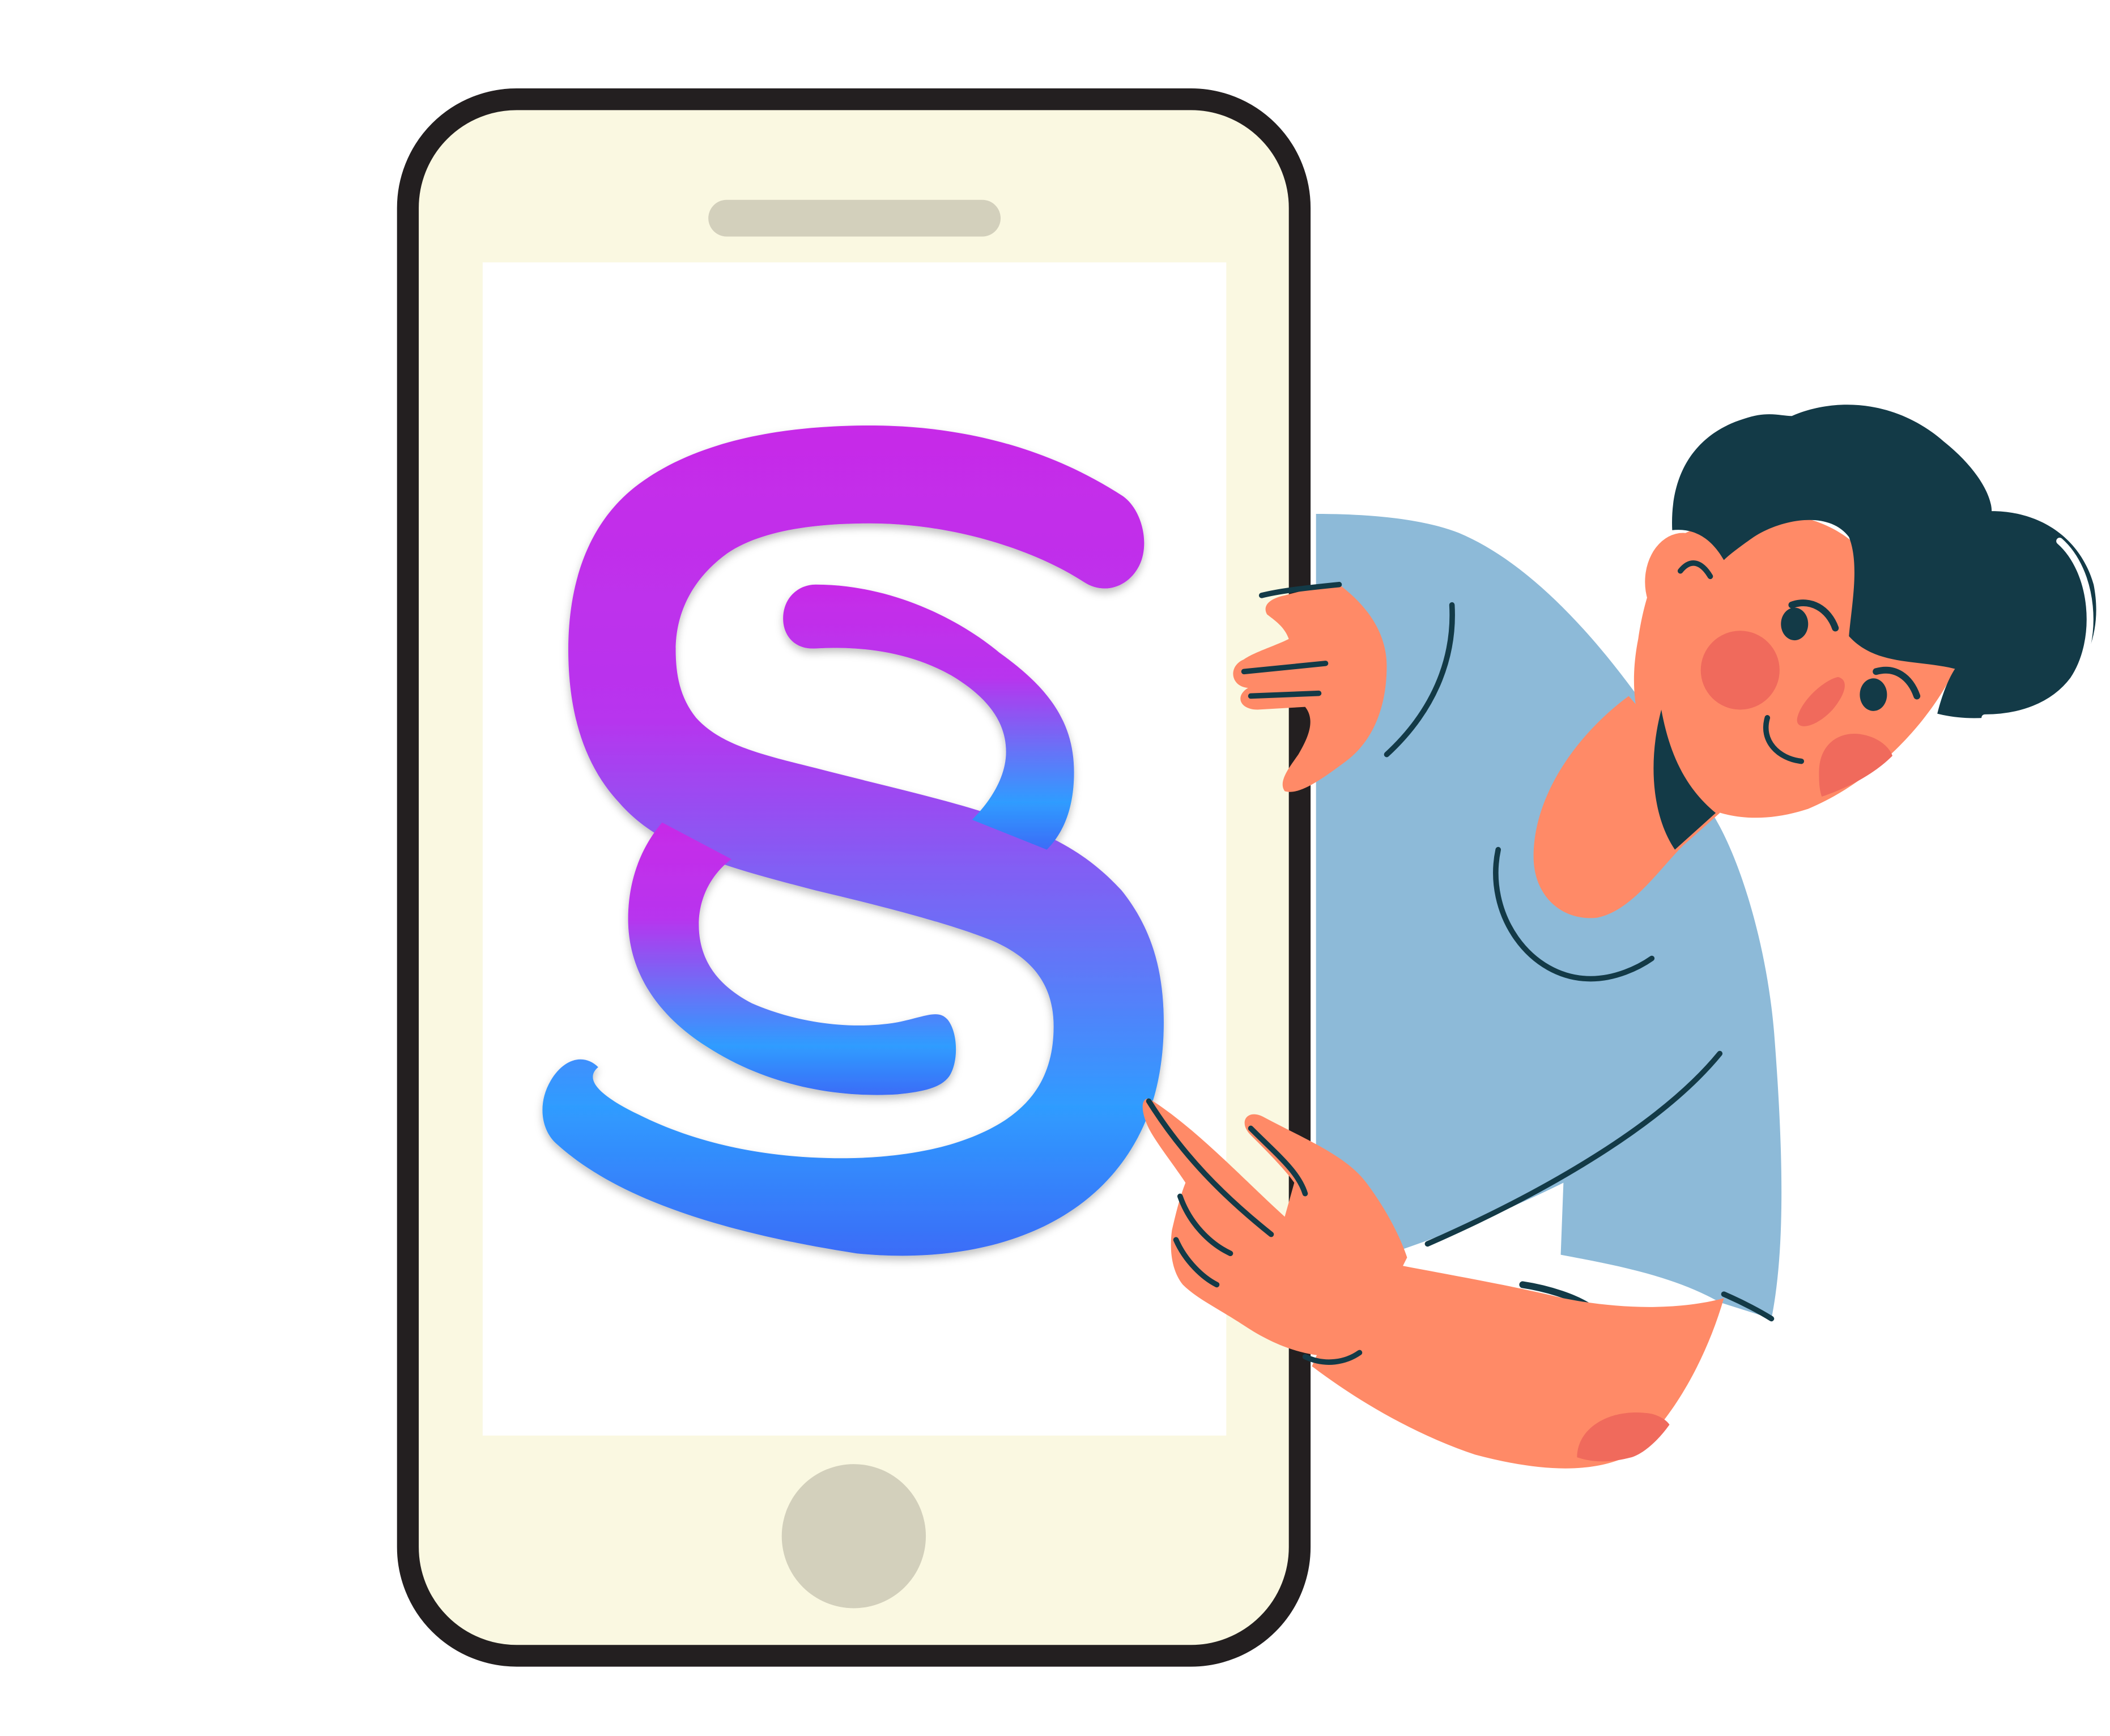 The image size is (2110, 1736). What do you see at coordinates (1740, 670) in the screenshot?
I see `left-cheek` at bounding box center [1740, 670].